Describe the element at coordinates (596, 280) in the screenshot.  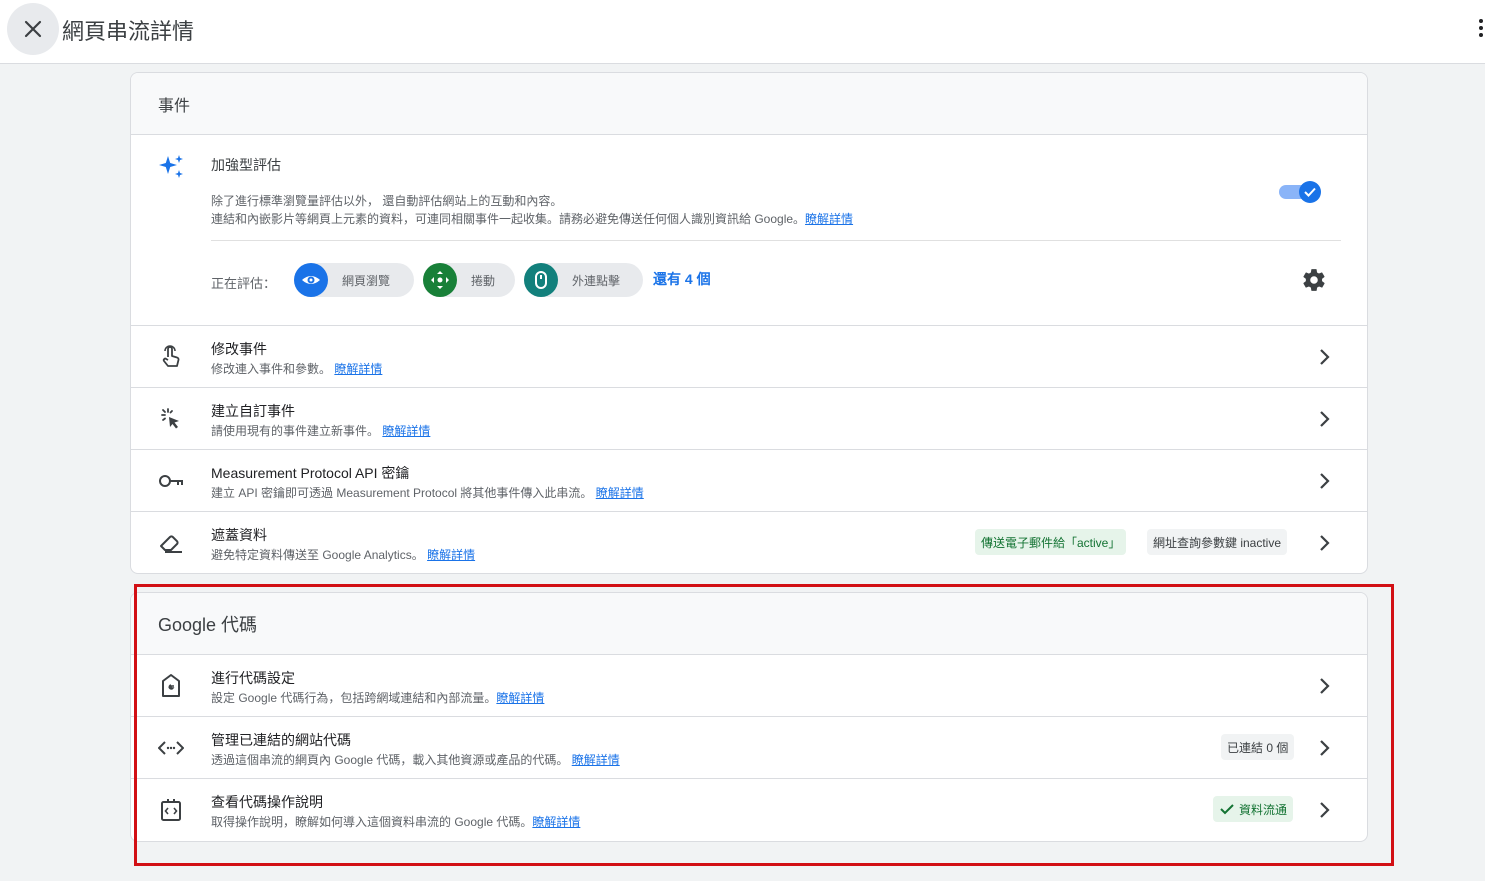
I see `chip-label: 外連點擊` at that location.